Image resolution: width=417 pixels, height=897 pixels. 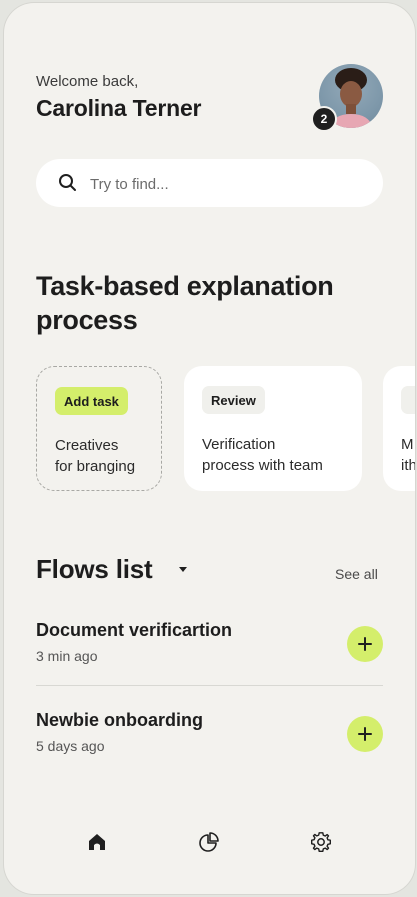 What do you see at coordinates (233, 400) in the screenshot?
I see `review-chip: Review` at bounding box center [233, 400].